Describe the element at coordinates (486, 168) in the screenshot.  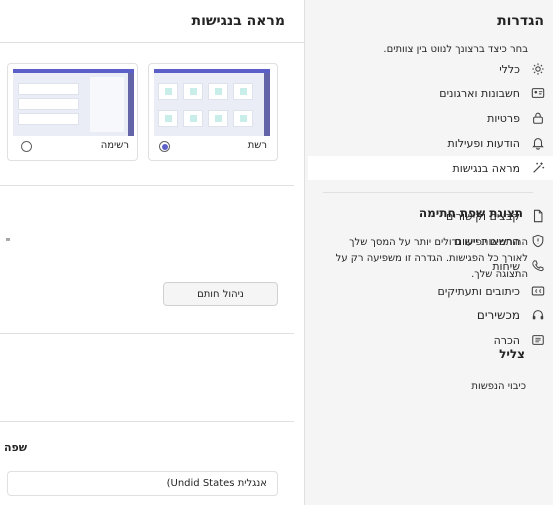
I see `sidebar-item-label: מראה בנגישות` at that location.